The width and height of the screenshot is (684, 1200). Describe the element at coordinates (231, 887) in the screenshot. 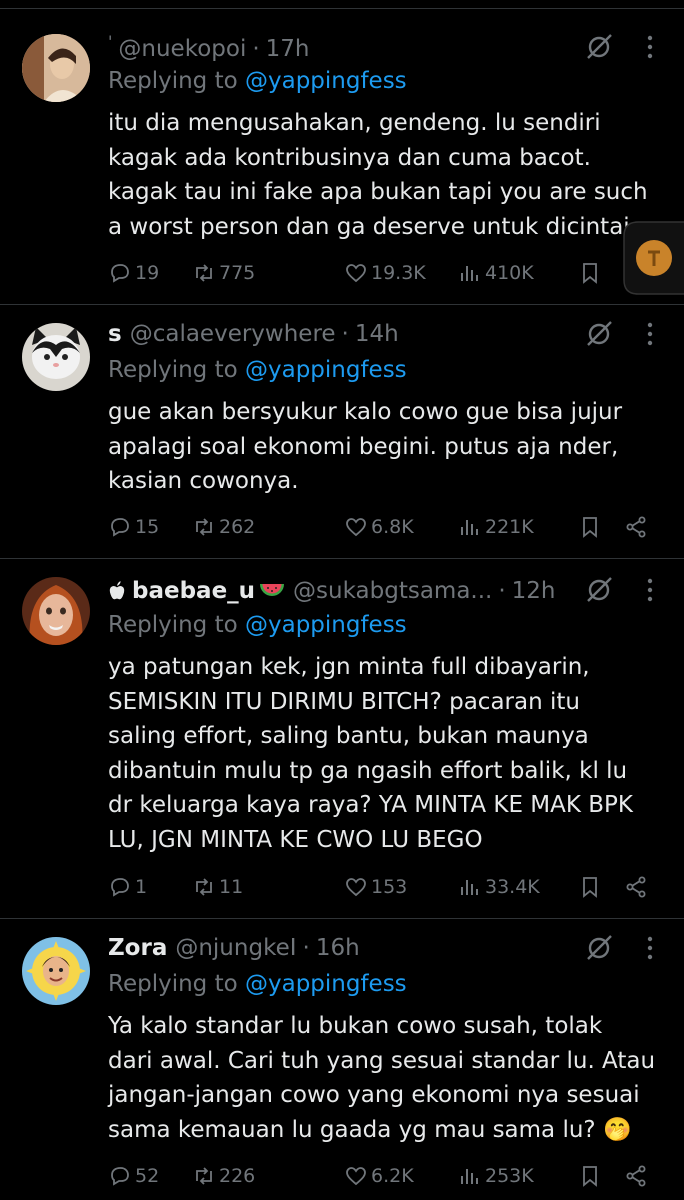

I see `repost-count: 11` at that location.